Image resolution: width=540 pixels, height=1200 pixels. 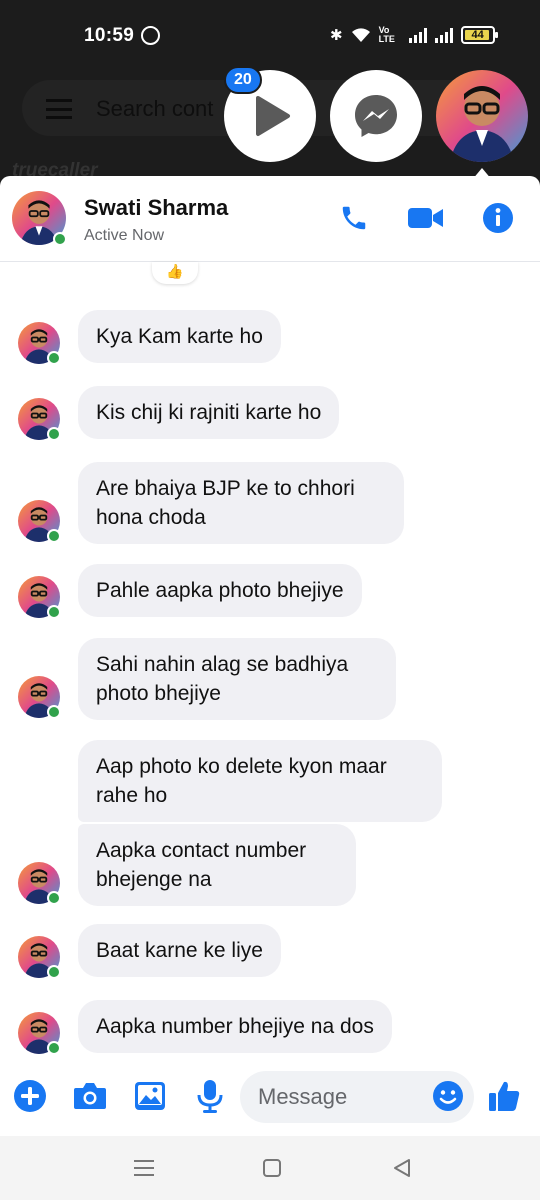 I want to click on signal-2-icon, so click(x=443, y=35).